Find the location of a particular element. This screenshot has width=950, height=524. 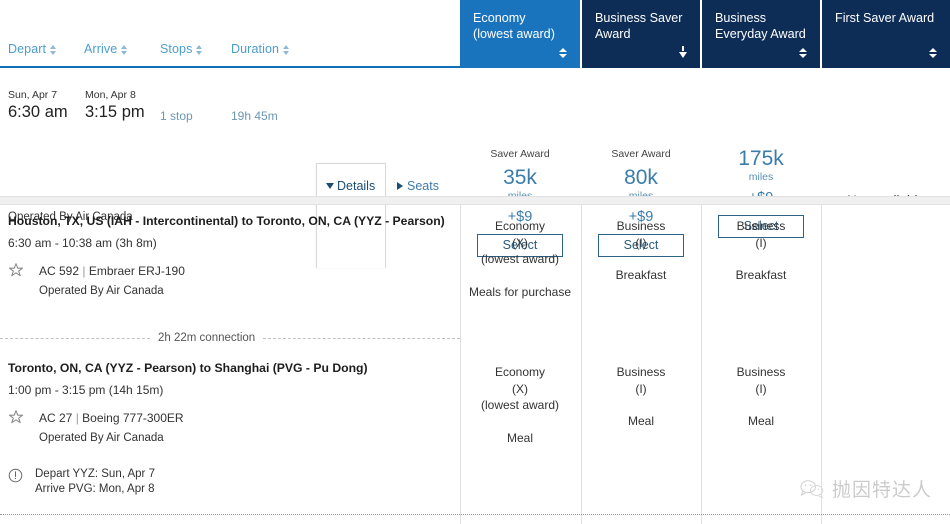

cabin-header-line2: (lowest award) is located at coordinates (514, 34).